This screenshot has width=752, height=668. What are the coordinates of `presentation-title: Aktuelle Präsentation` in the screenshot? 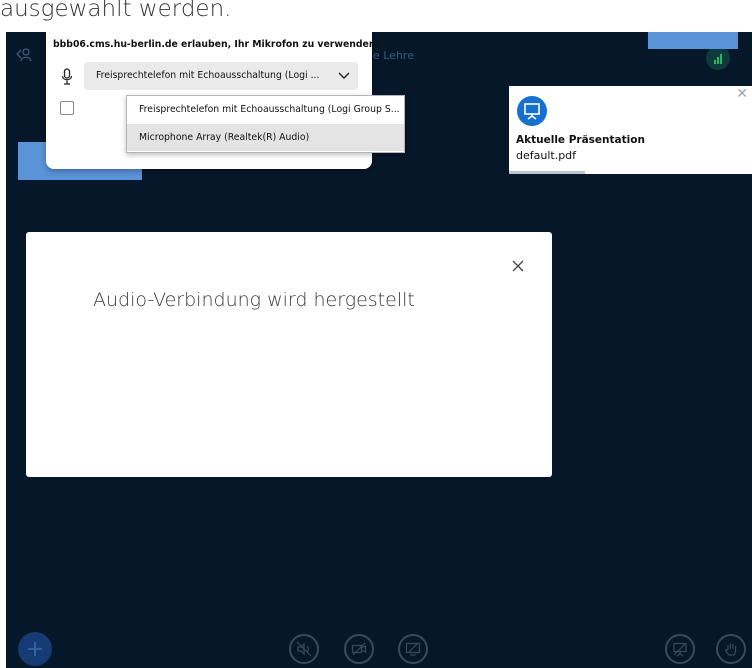 It's located at (580, 140).